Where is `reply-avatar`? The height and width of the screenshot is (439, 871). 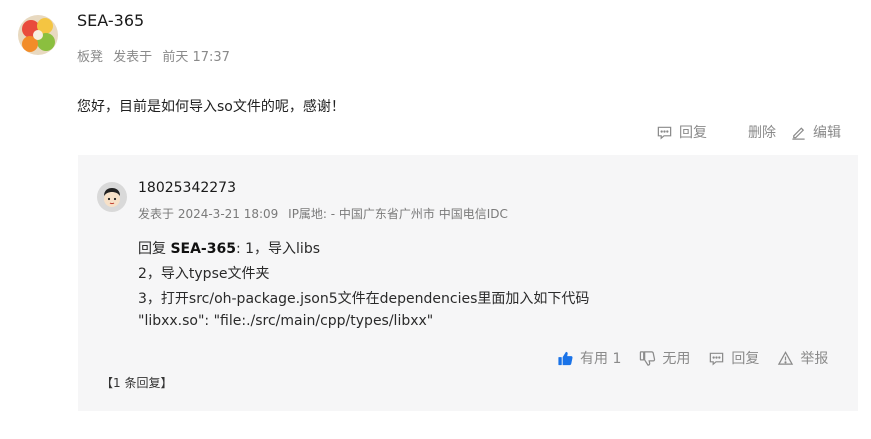 reply-avatar is located at coordinates (112, 197).